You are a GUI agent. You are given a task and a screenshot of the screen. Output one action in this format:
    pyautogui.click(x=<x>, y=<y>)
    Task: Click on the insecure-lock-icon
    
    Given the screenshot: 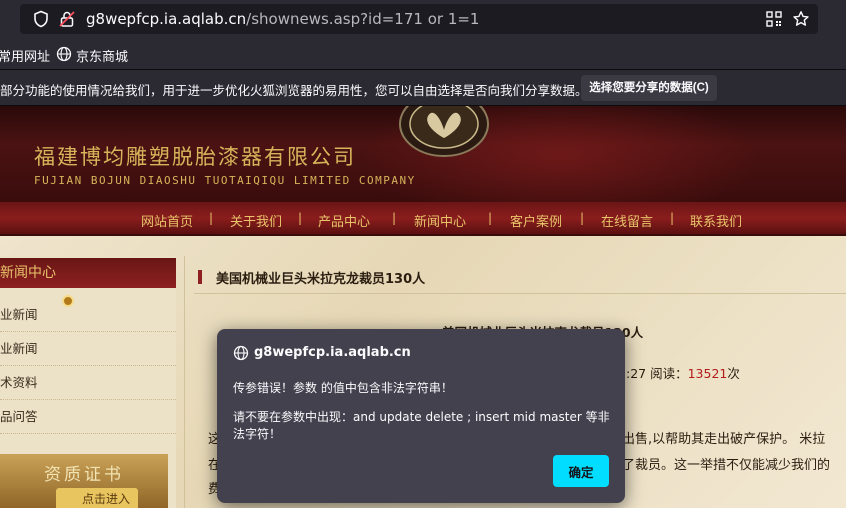 What is the action you would take?
    pyautogui.click(x=67, y=19)
    